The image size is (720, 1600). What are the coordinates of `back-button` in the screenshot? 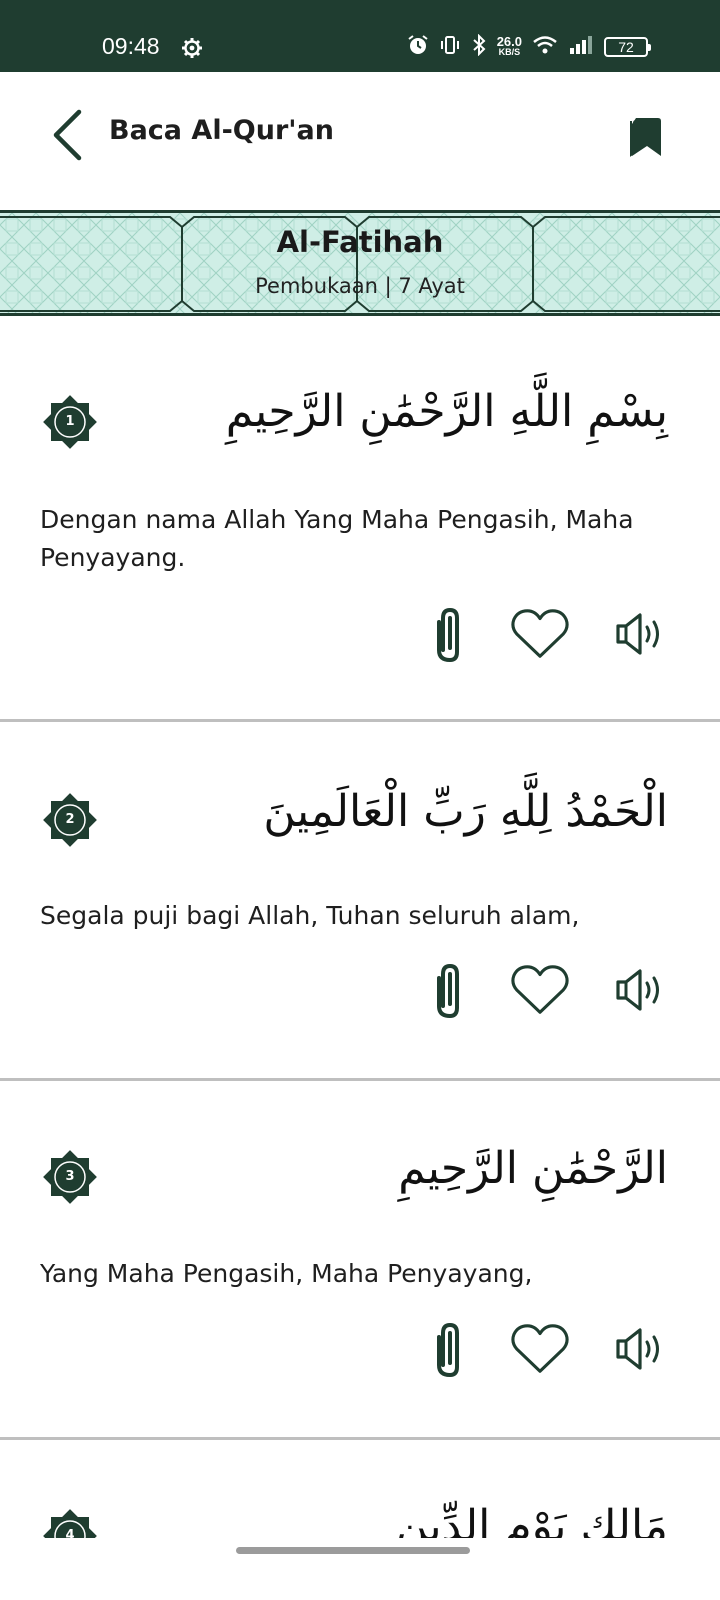 It's located at (66, 135).